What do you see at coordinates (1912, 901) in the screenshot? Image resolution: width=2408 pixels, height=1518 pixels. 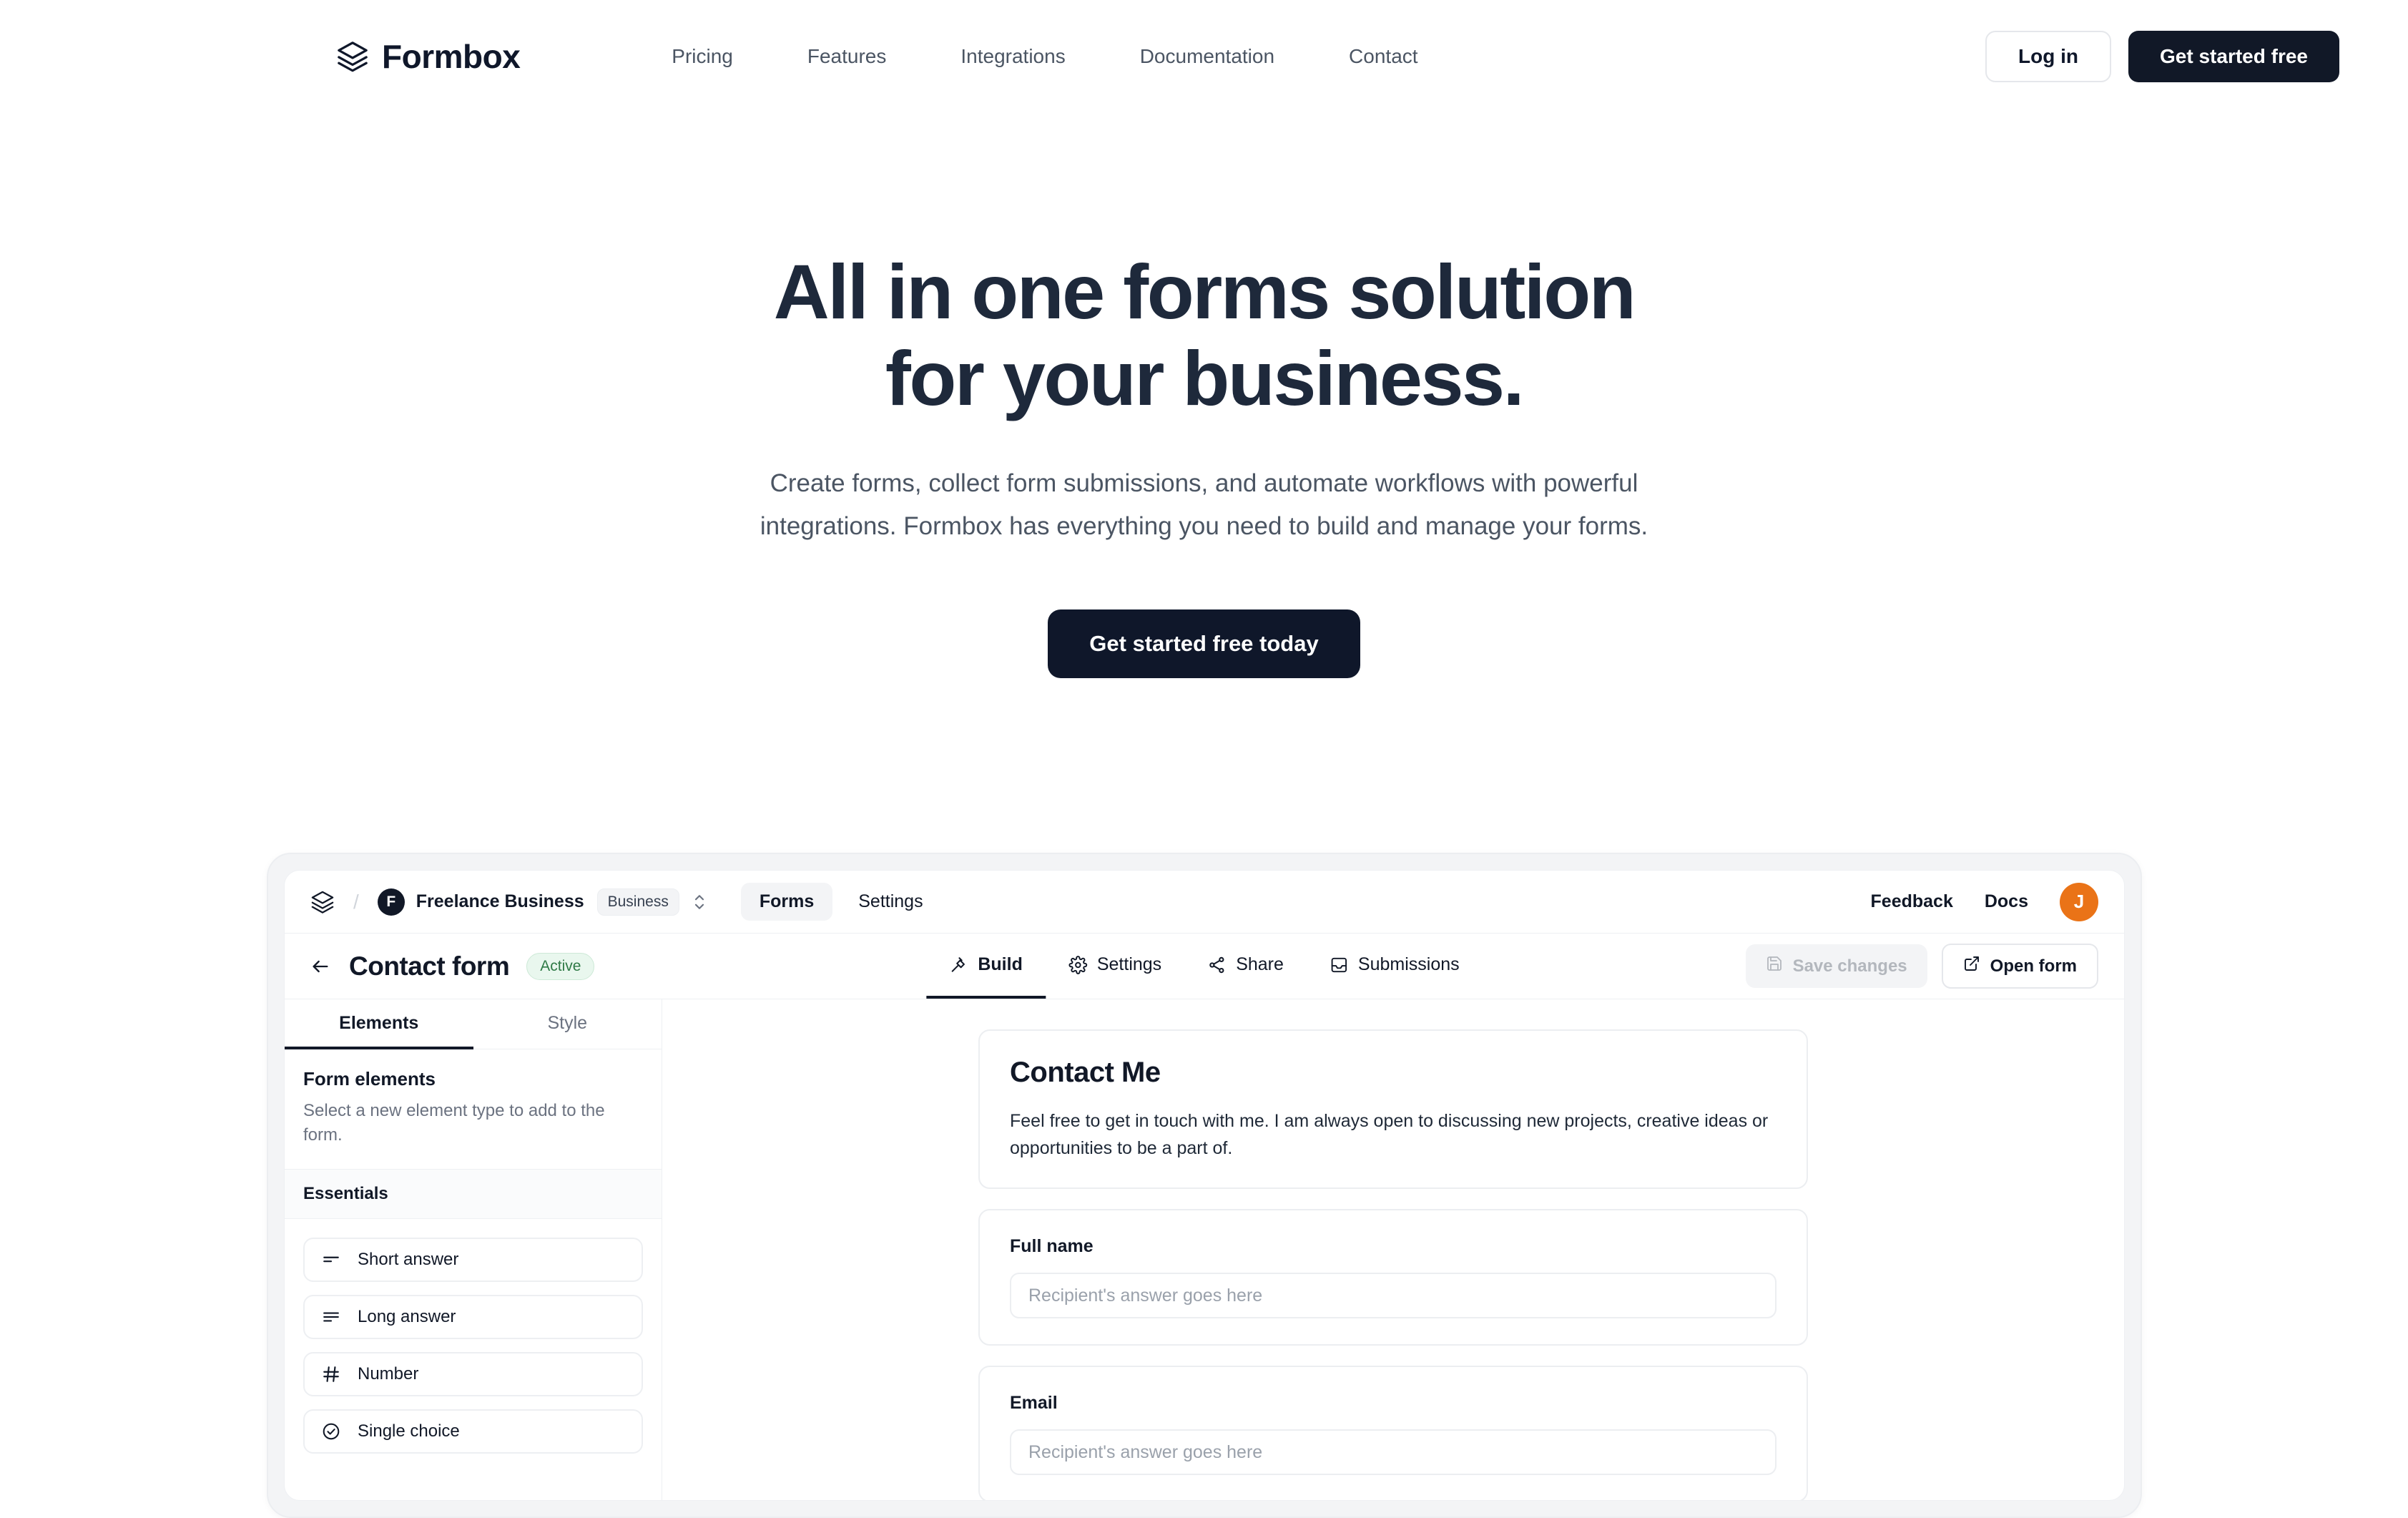 I see `feedback-link: Feedback` at bounding box center [1912, 901].